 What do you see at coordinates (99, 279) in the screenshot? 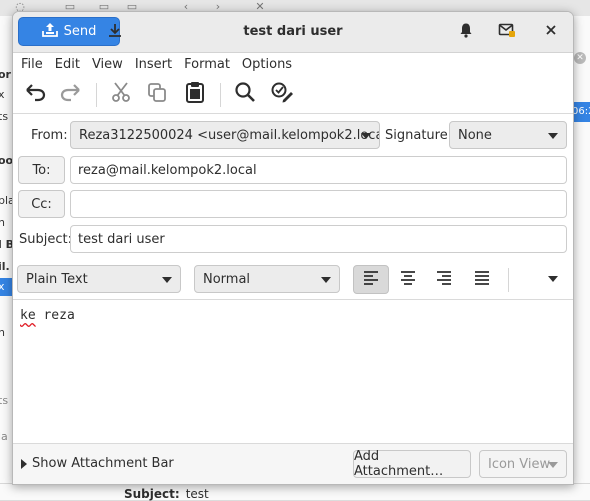
I see `editor-mode-select: Plain Text` at bounding box center [99, 279].